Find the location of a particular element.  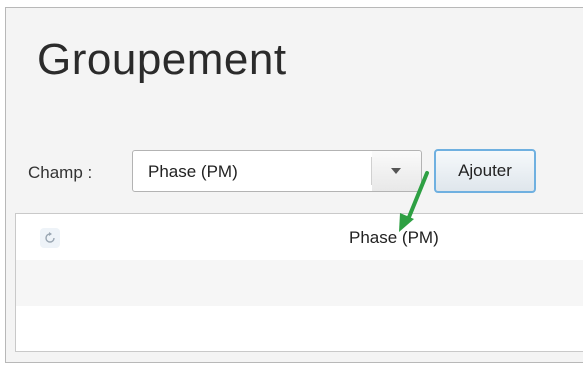

chevron-down-icon is located at coordinates (396, 171).